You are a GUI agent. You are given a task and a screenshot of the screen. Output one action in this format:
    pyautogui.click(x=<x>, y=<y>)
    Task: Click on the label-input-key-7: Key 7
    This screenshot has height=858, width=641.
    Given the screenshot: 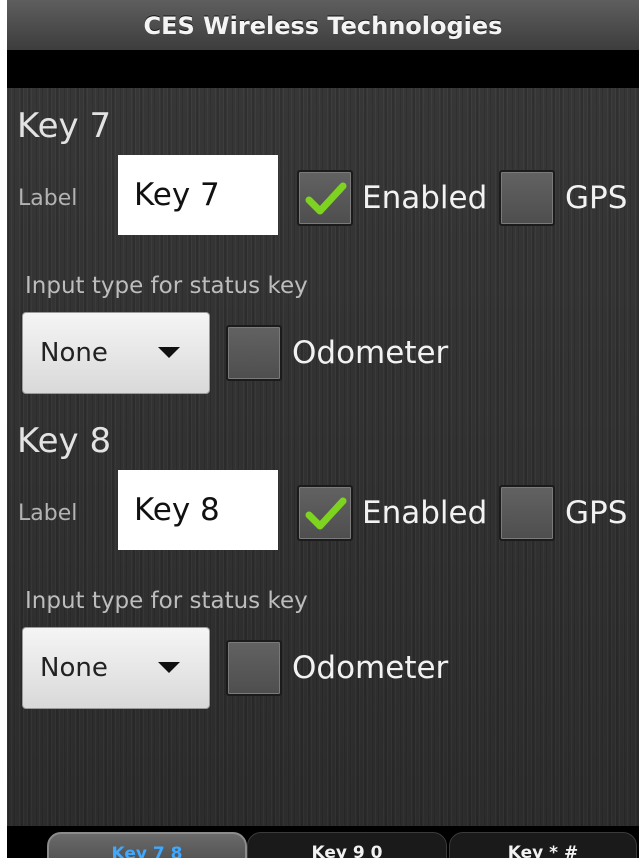 What is the action you would take?
    pyautogui.click(x=198, y=195)
    